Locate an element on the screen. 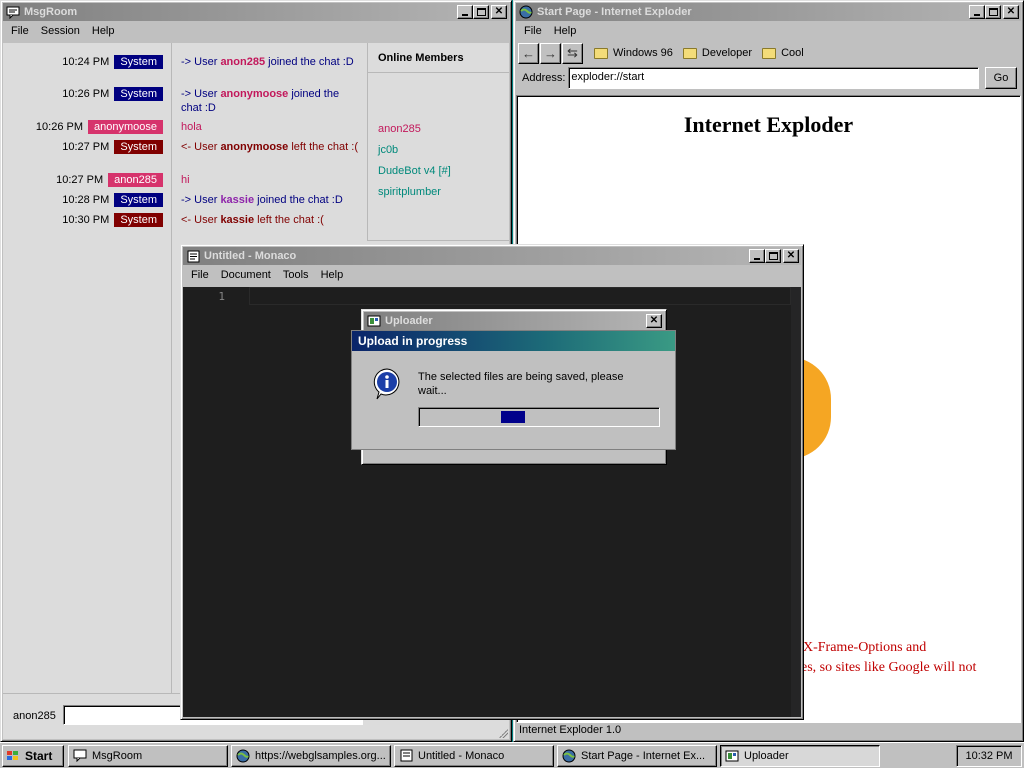  uploader-titlebar: Uploader ✕ is located at coordinates (514, 321).